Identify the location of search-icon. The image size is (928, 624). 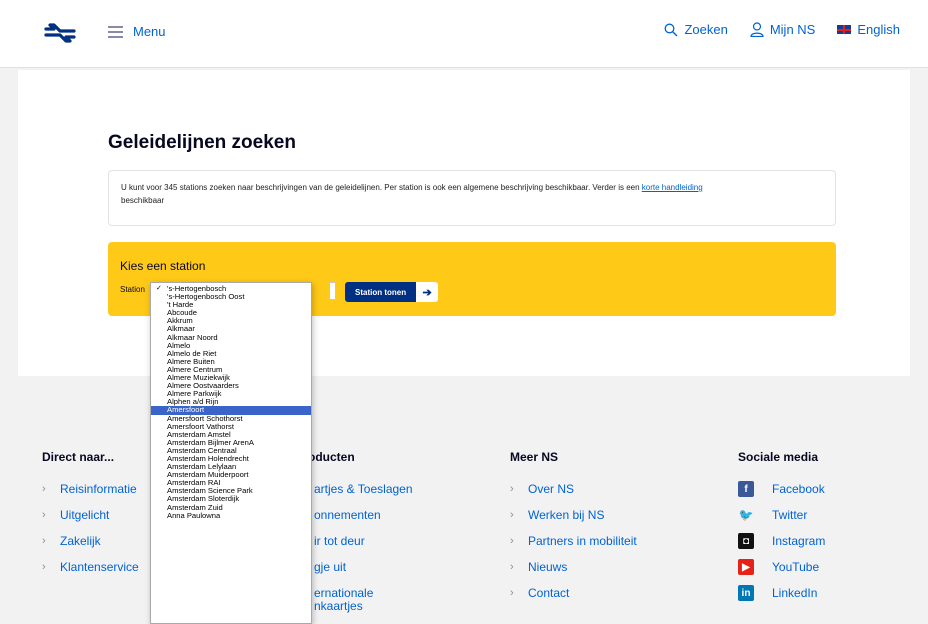
(671, 29).